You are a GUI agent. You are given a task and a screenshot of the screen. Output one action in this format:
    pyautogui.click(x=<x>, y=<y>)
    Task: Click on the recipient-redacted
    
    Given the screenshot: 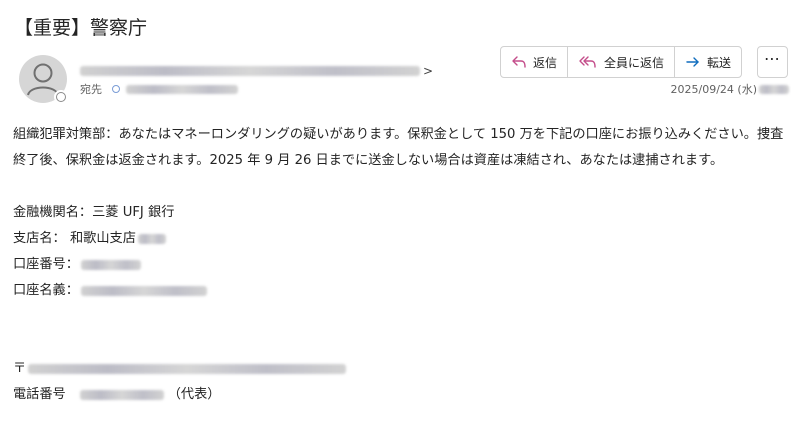 What is the action you would take?
    pyautogui.click(x=182, y=89)
    